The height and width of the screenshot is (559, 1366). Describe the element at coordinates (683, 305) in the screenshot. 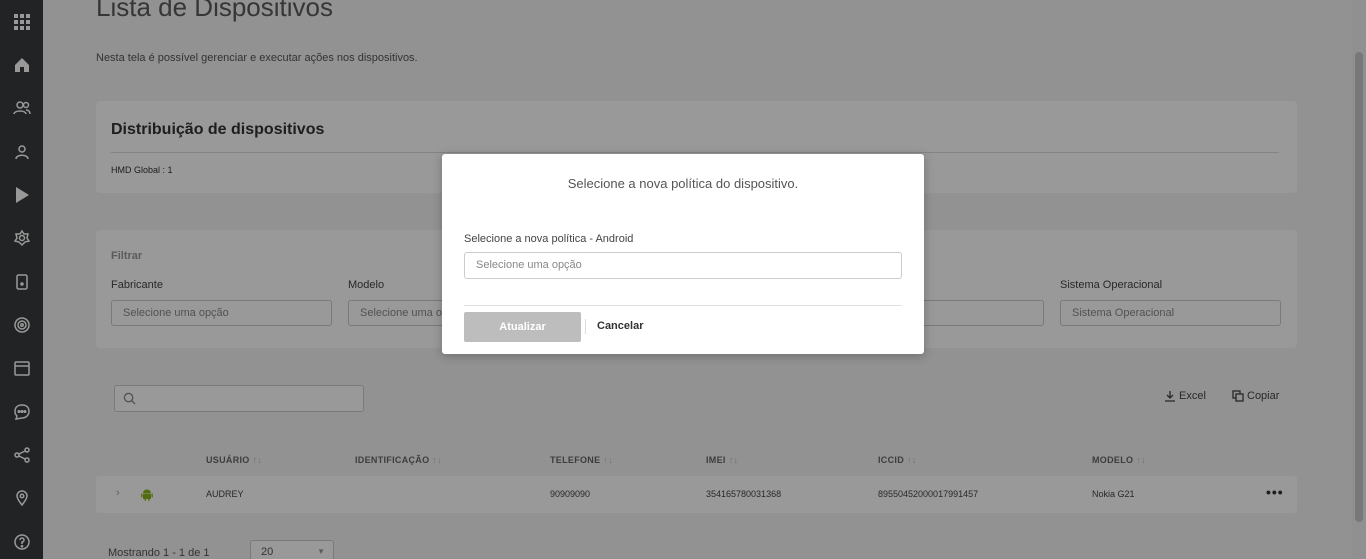

I see `modal-divider` at that location.